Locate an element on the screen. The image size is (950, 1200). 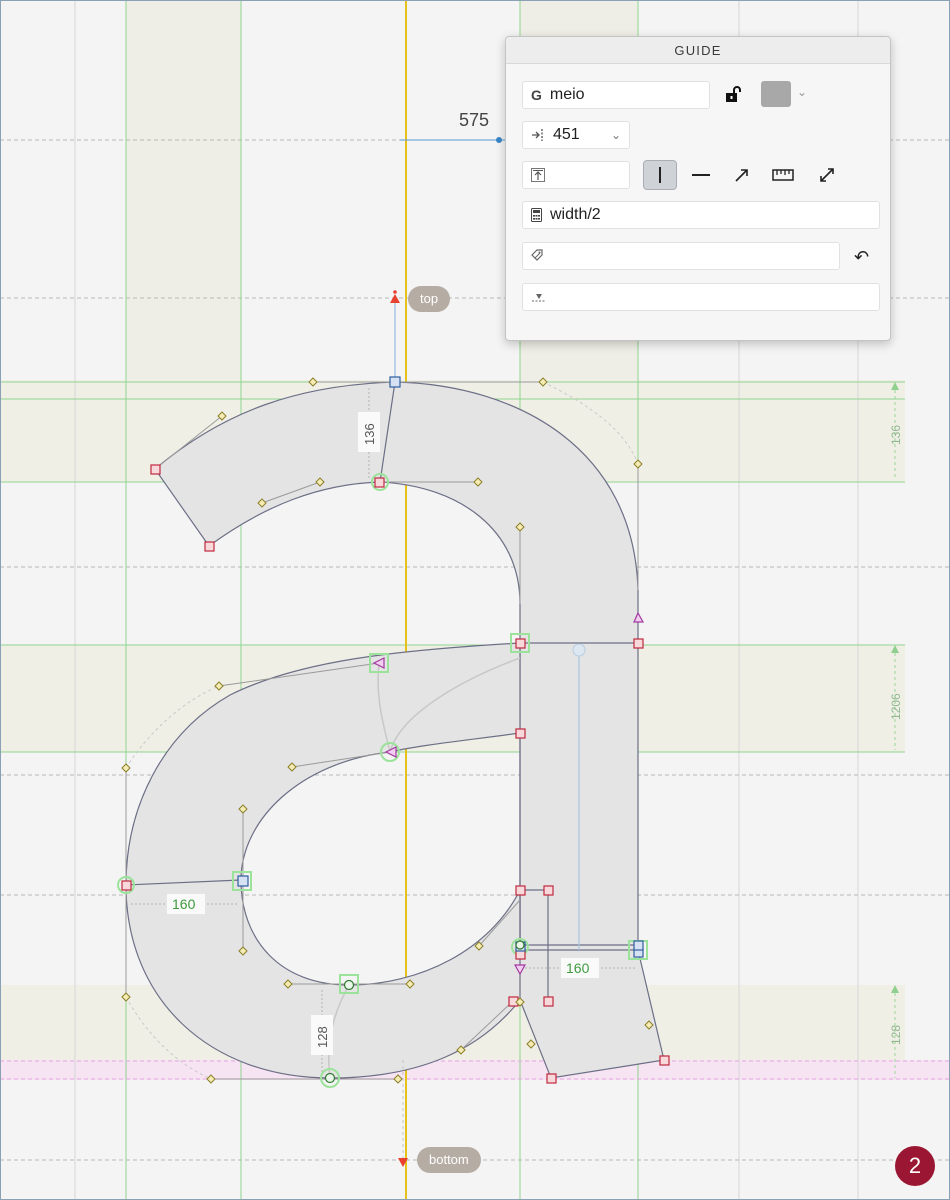
guide-note-field is located at coordinates (701, 297).